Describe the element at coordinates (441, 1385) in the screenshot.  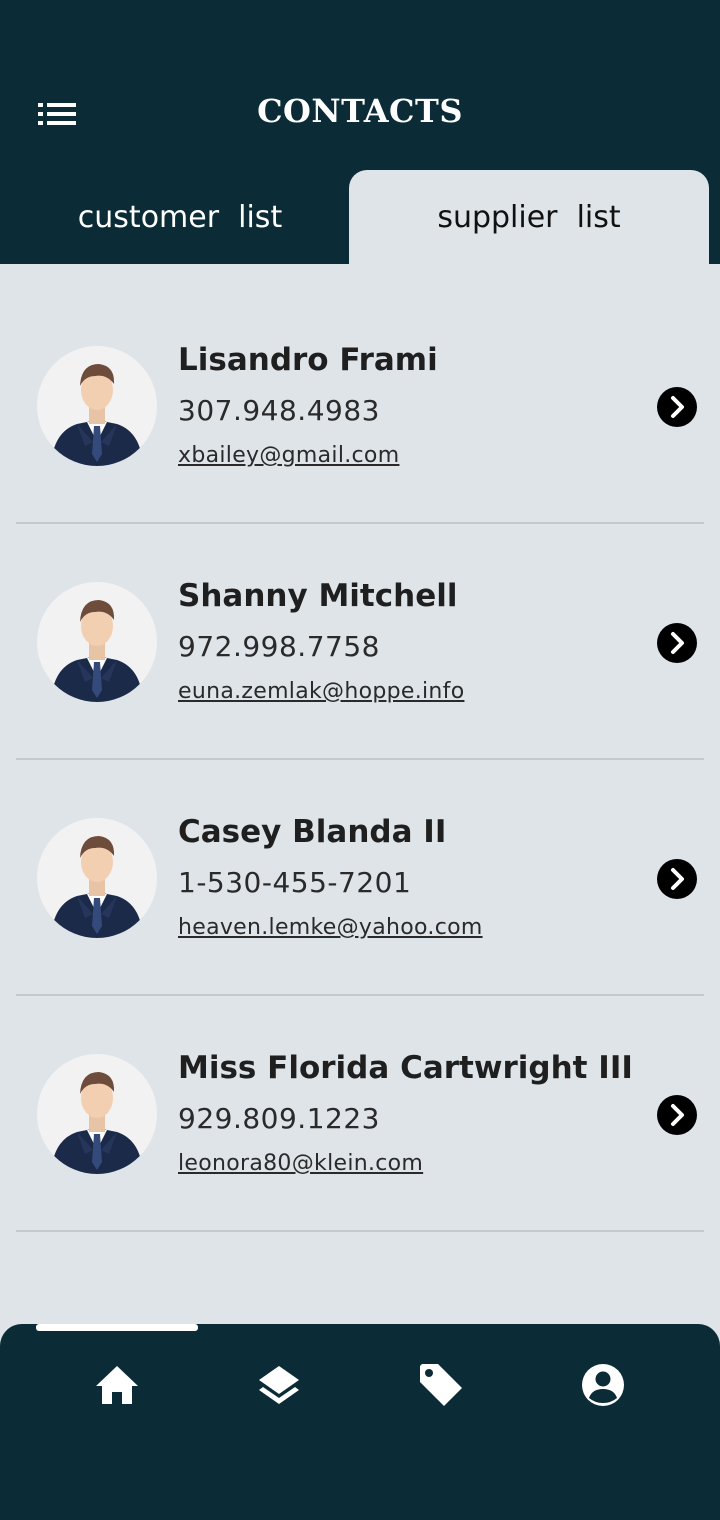
I see `tag-icon` at that location.